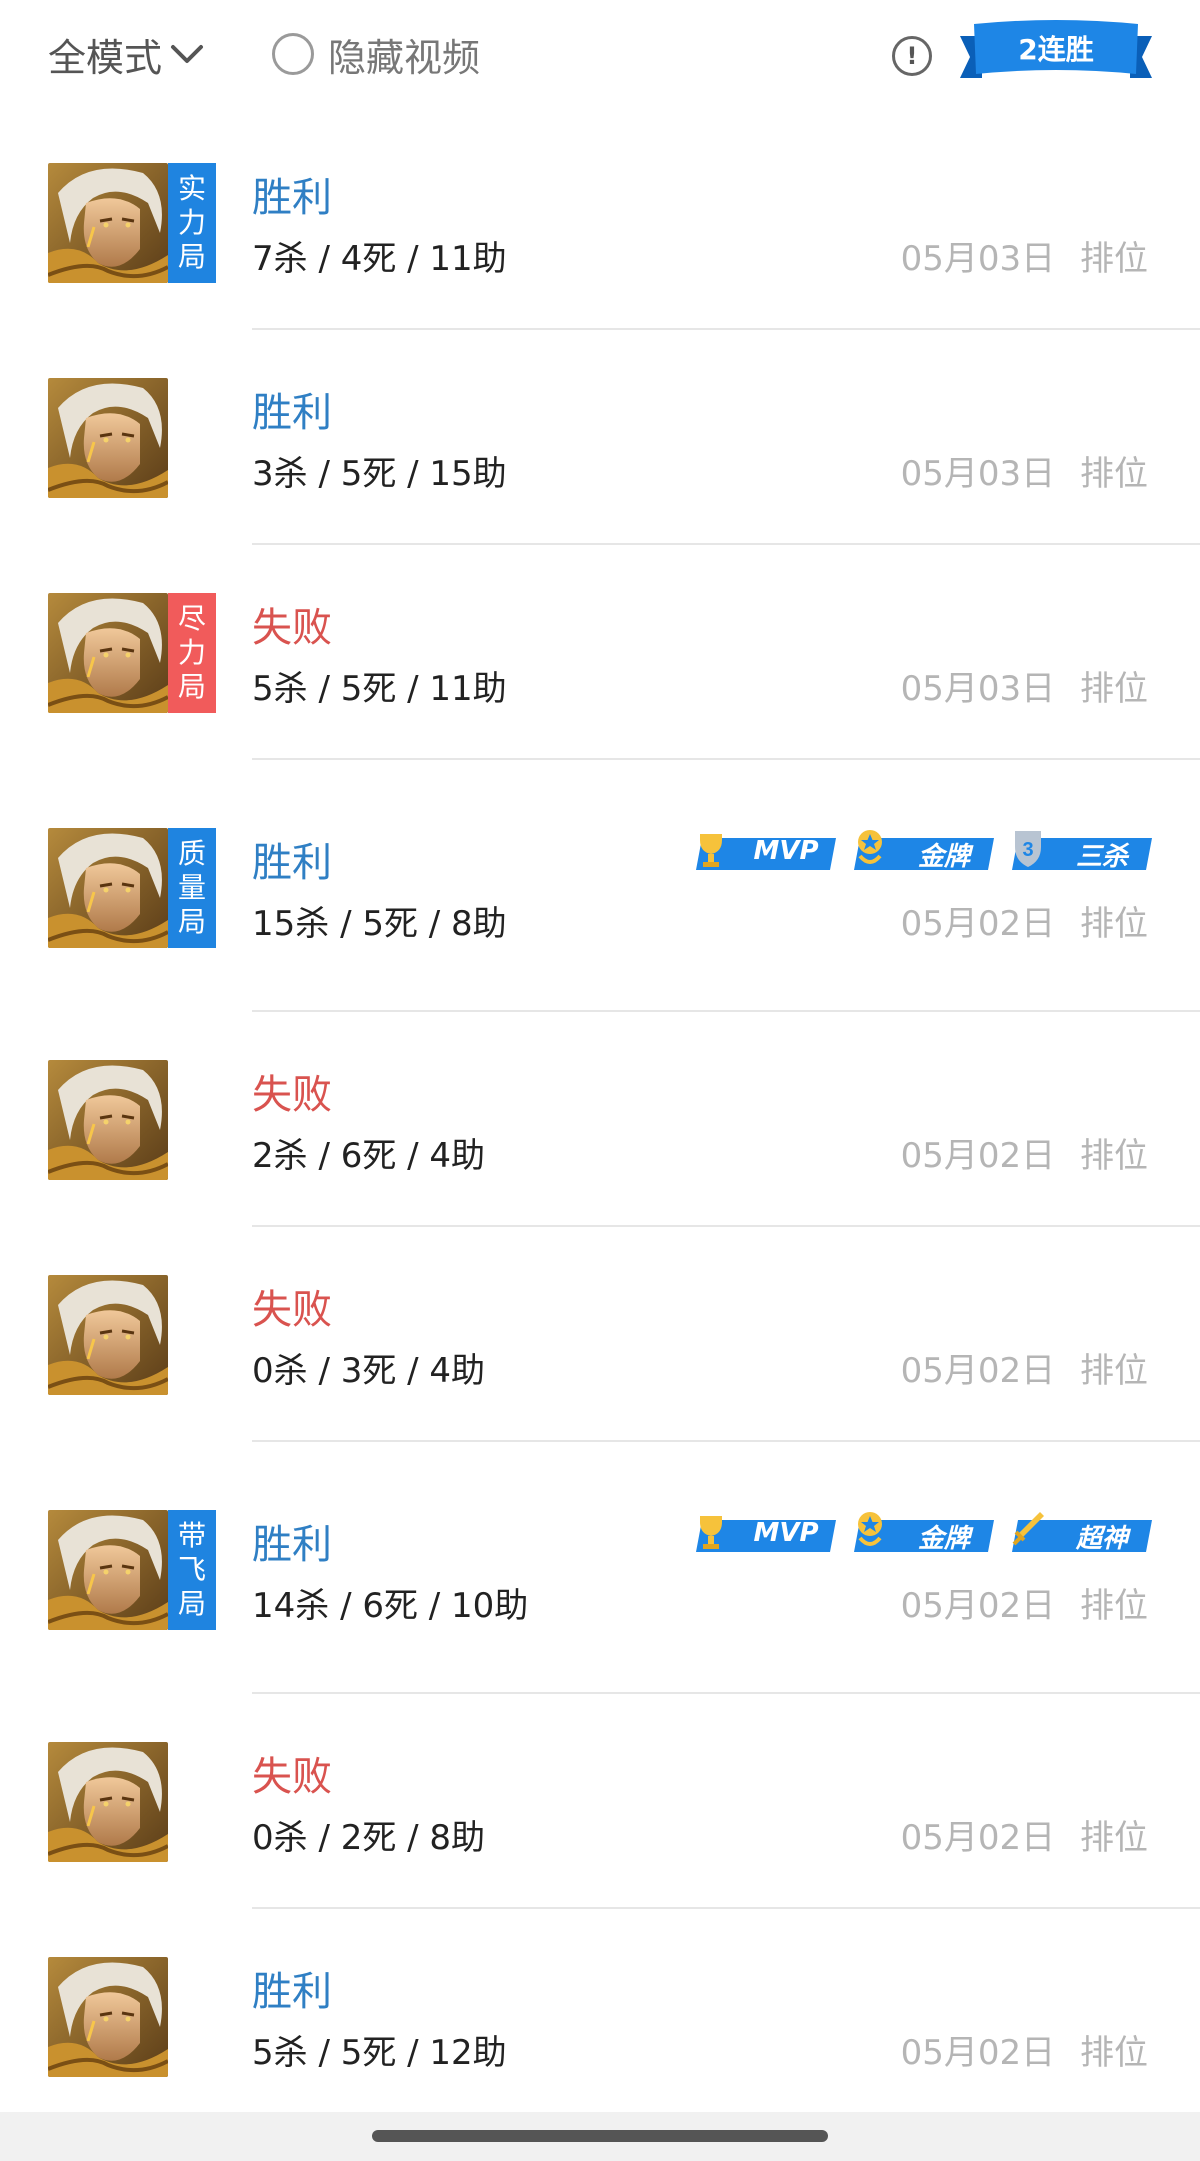  What do you see at coordinates (600, 2136) in the screenshot?
I see `home-indicator` at bounding box center [600, 2136].